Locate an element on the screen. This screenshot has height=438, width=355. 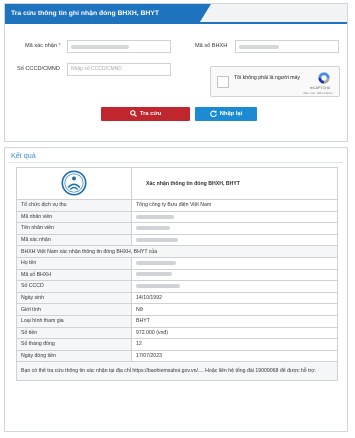
row-key: Số tiền is located at coordinates (74, 333).